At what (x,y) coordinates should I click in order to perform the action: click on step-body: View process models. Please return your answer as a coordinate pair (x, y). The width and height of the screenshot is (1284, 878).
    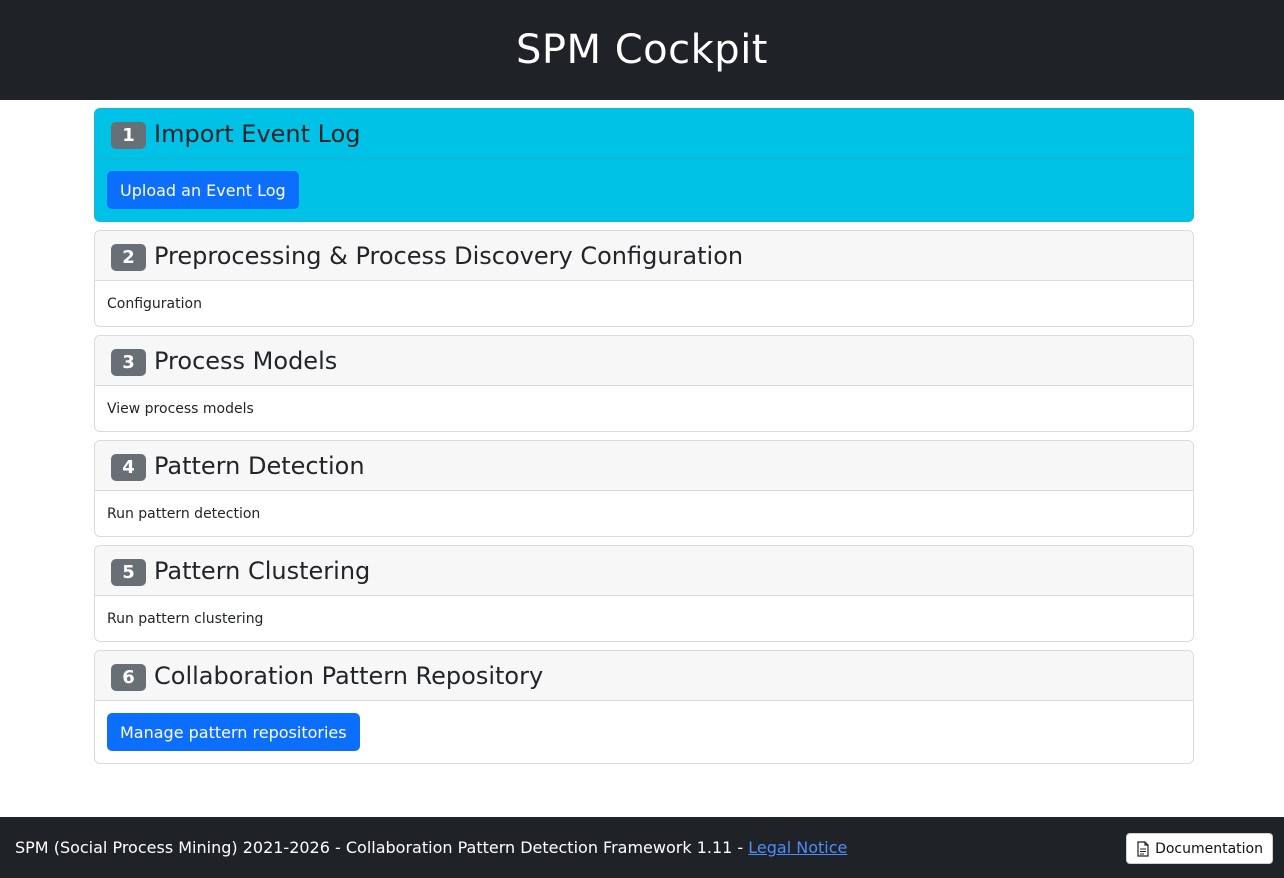
    Looking at the image, I should click on (644, 408).